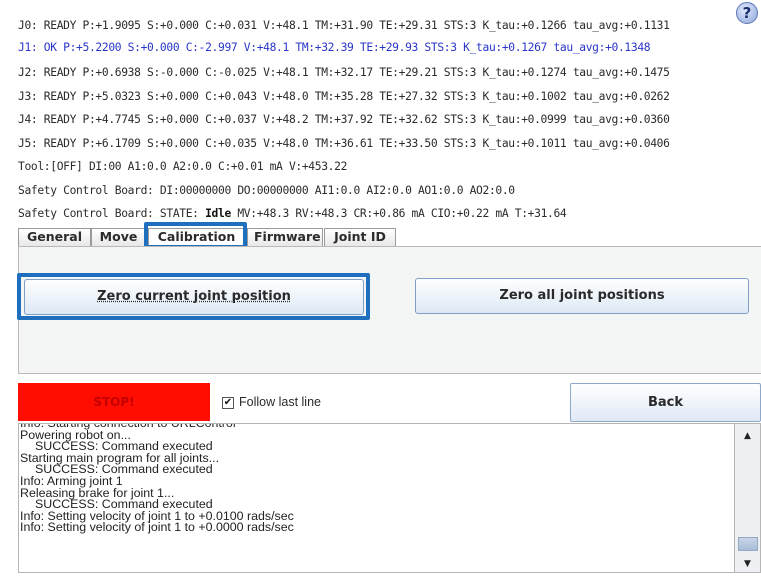  Describe the element at coordinates (360, 237) in the screenshot. I see `tab-joint-id: Joint ID` at that location.